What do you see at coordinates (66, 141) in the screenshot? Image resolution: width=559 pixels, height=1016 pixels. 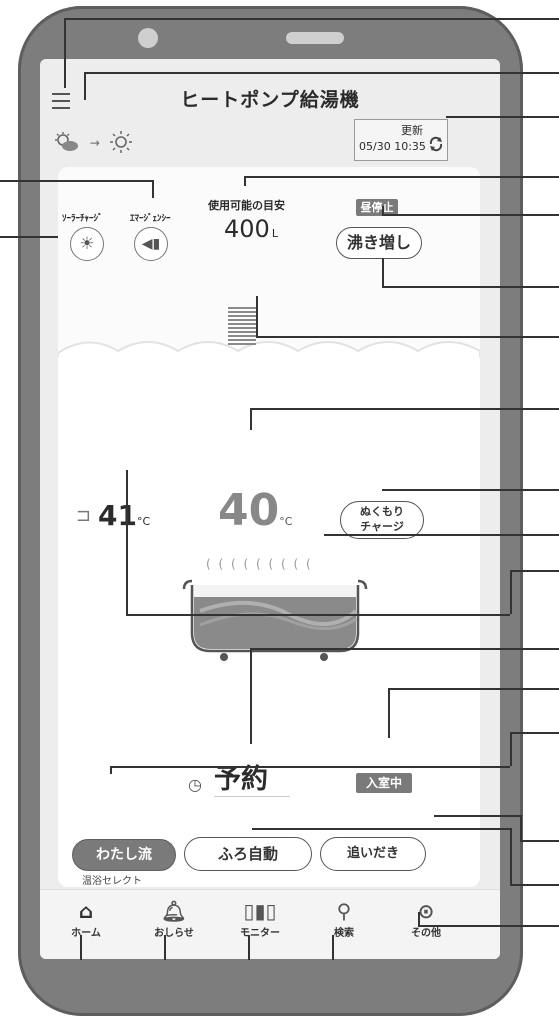 I see `cloud-sun-icon` at bounding box center [66, 141].